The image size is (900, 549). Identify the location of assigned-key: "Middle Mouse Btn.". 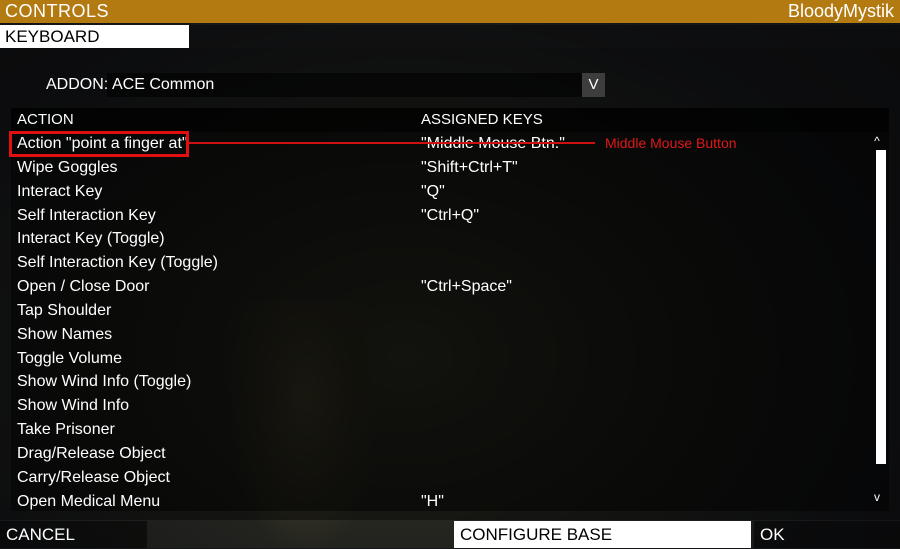
(493, 144).